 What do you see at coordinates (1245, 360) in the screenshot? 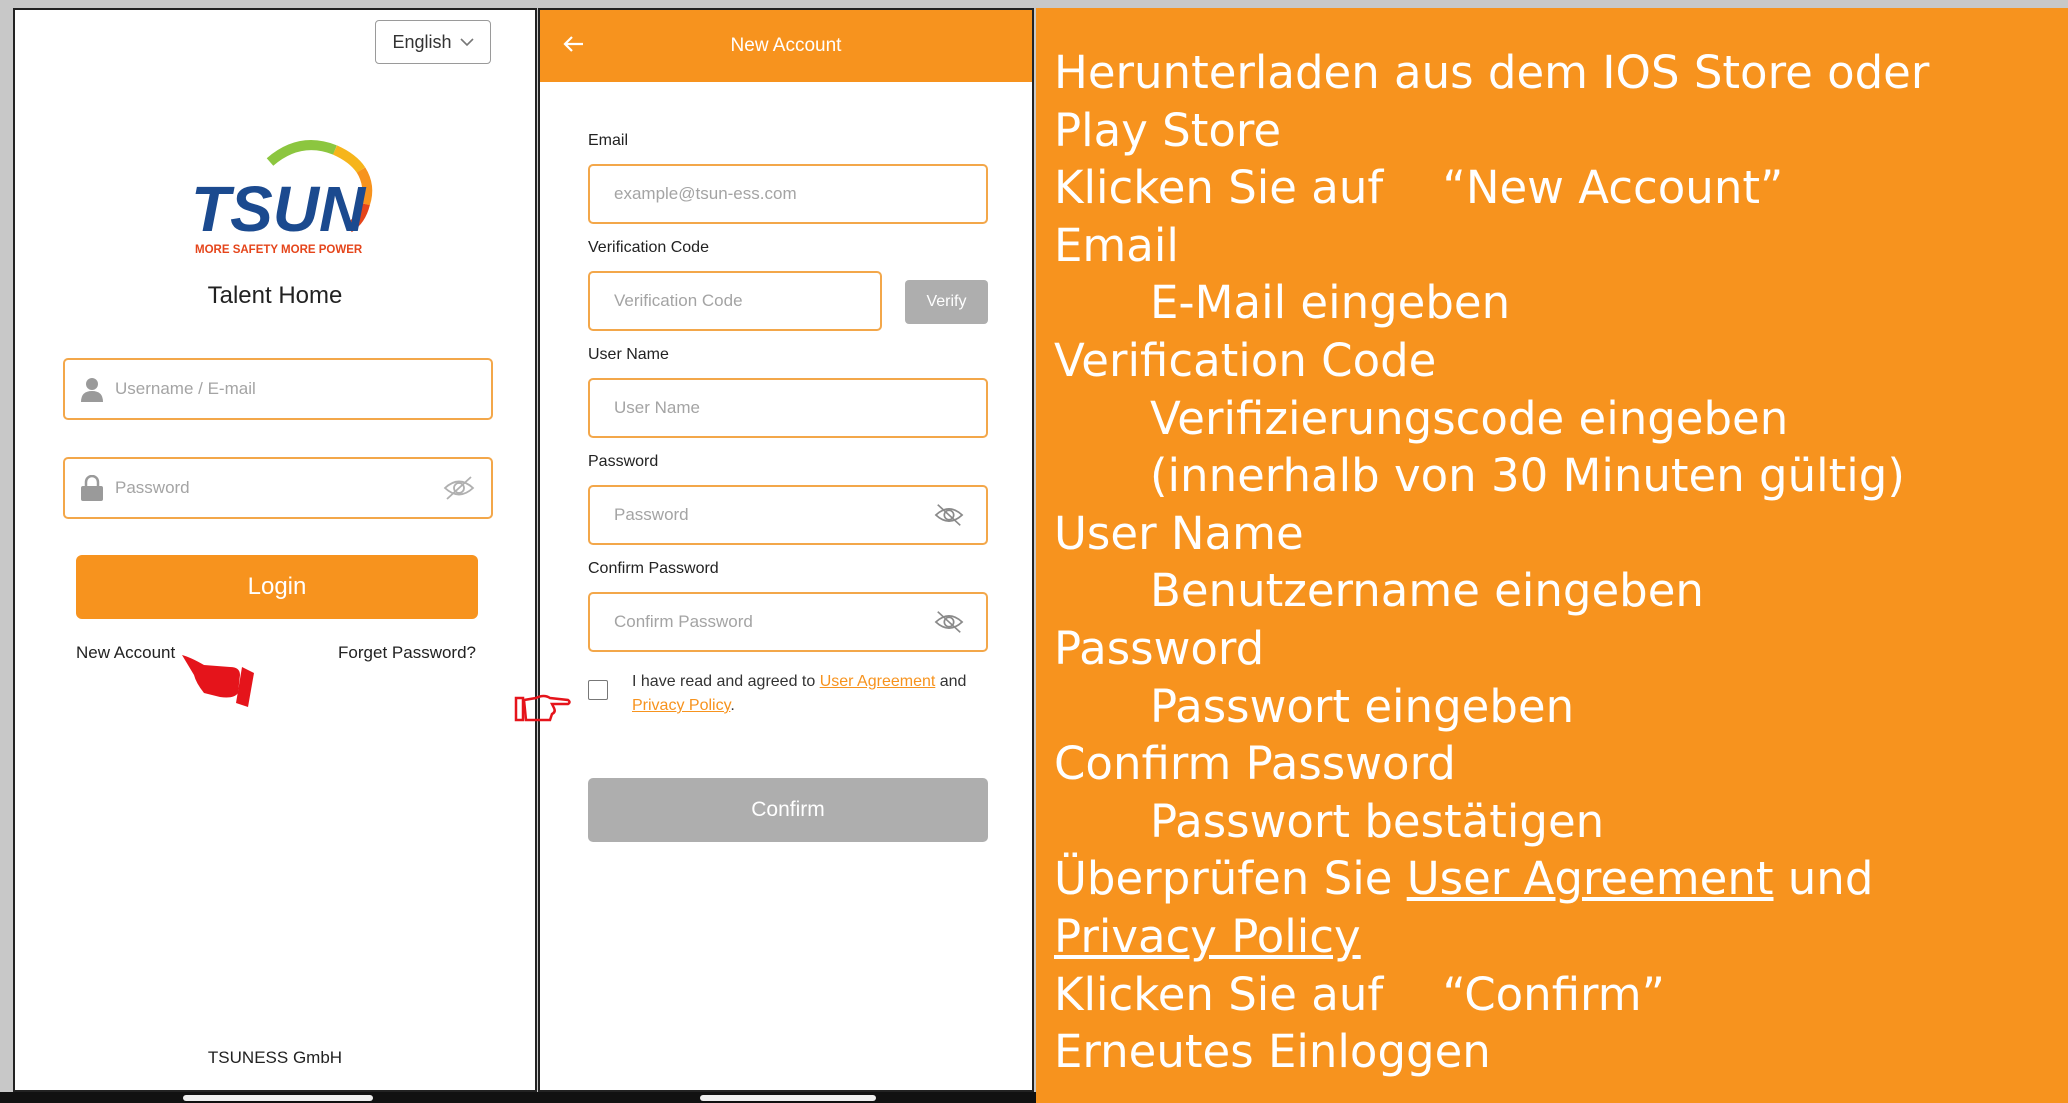
I see `instruction-line: Verification Code` at bounding box center [1245, 360].